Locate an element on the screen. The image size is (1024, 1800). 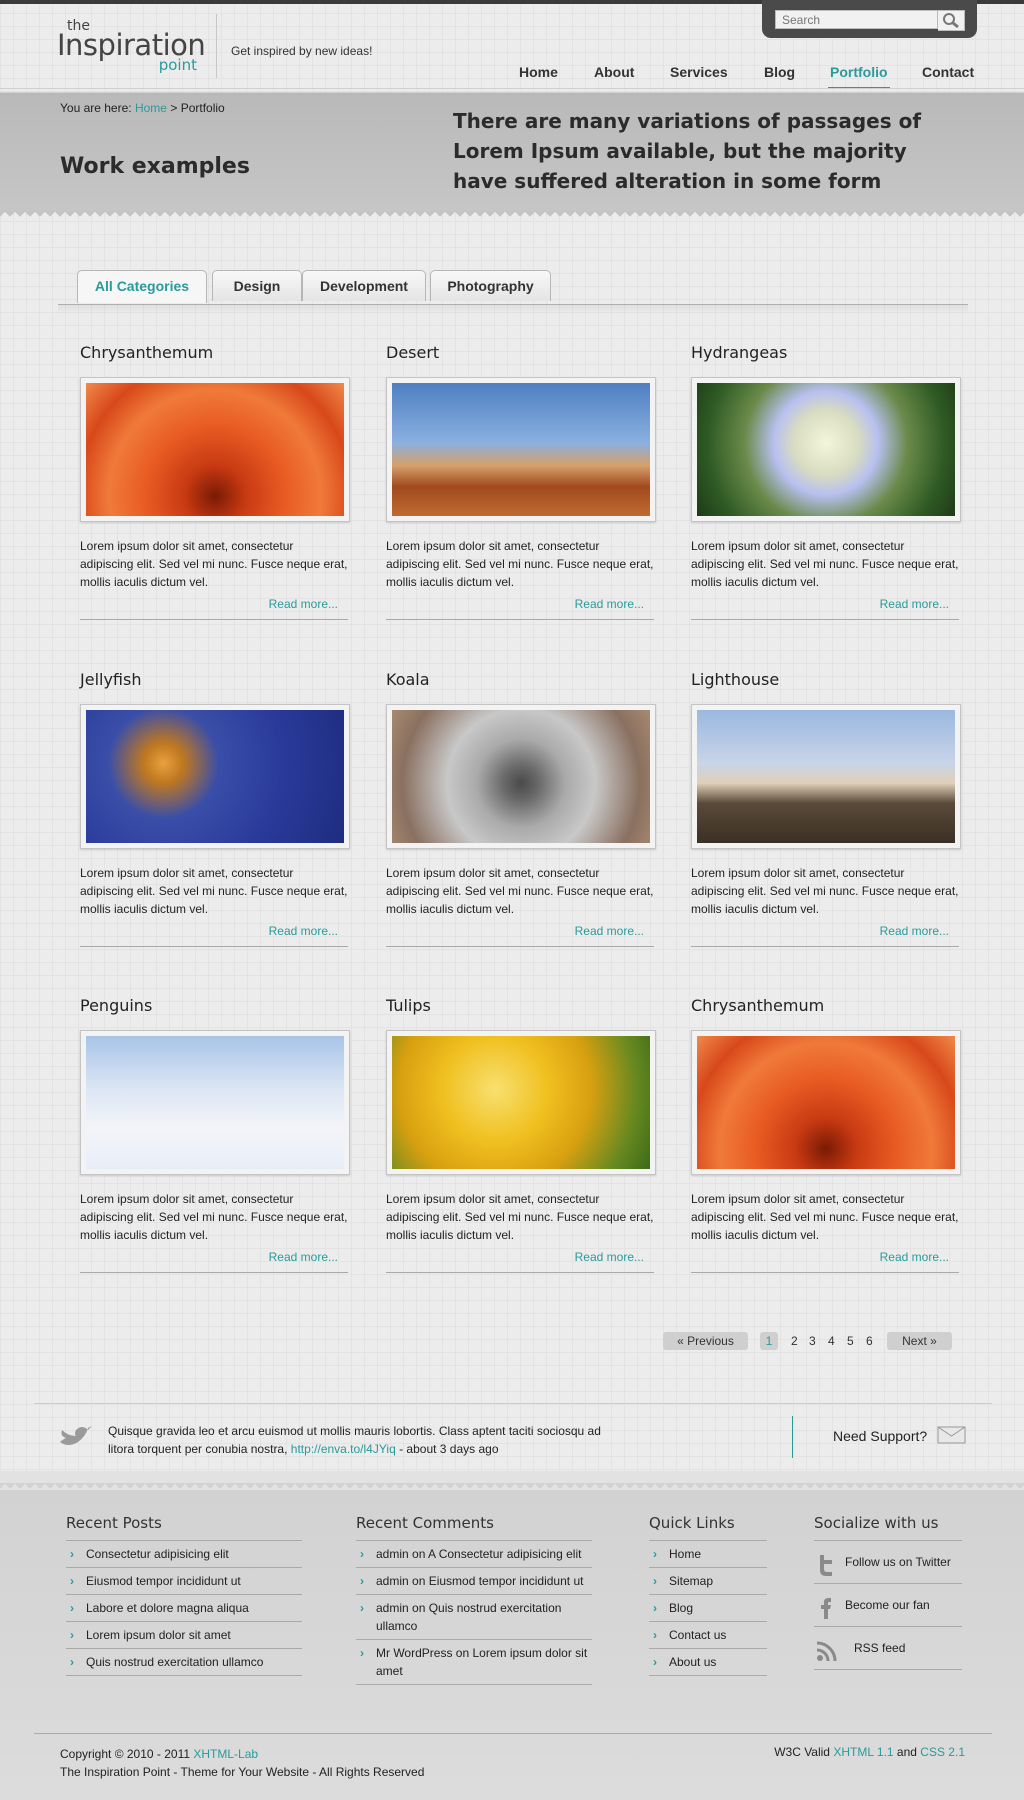
card-image-tulips is located at coordinates (521, 1102).